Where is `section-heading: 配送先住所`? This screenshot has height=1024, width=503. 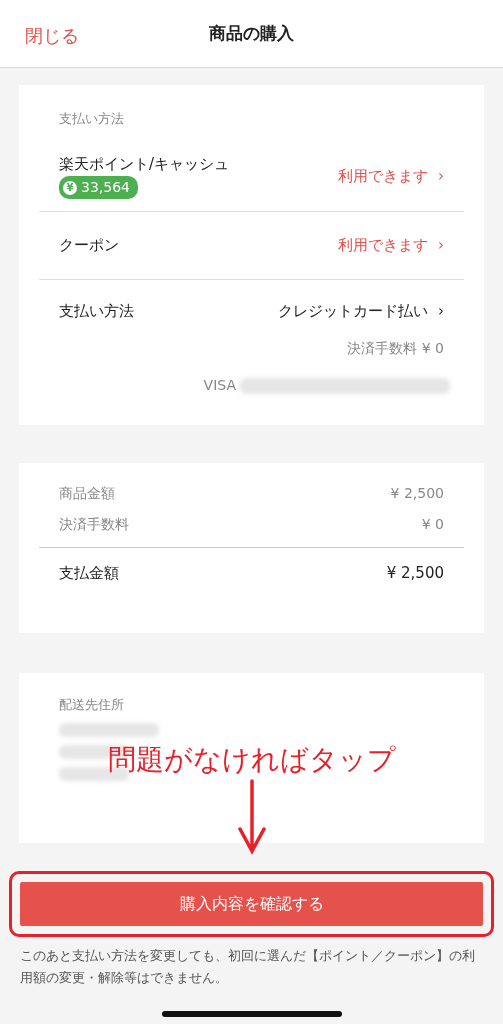 section-heading: 配送先住所 is located at coordinates (92, 705).